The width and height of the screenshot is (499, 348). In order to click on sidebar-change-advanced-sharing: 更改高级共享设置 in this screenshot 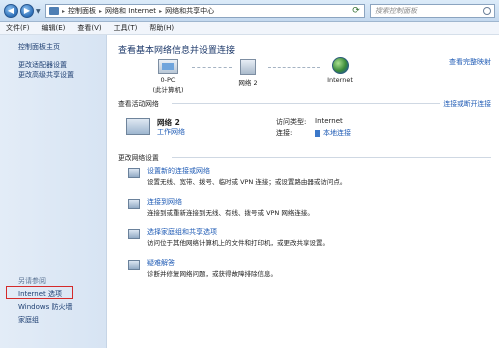, I will do `click(46, 75)`.